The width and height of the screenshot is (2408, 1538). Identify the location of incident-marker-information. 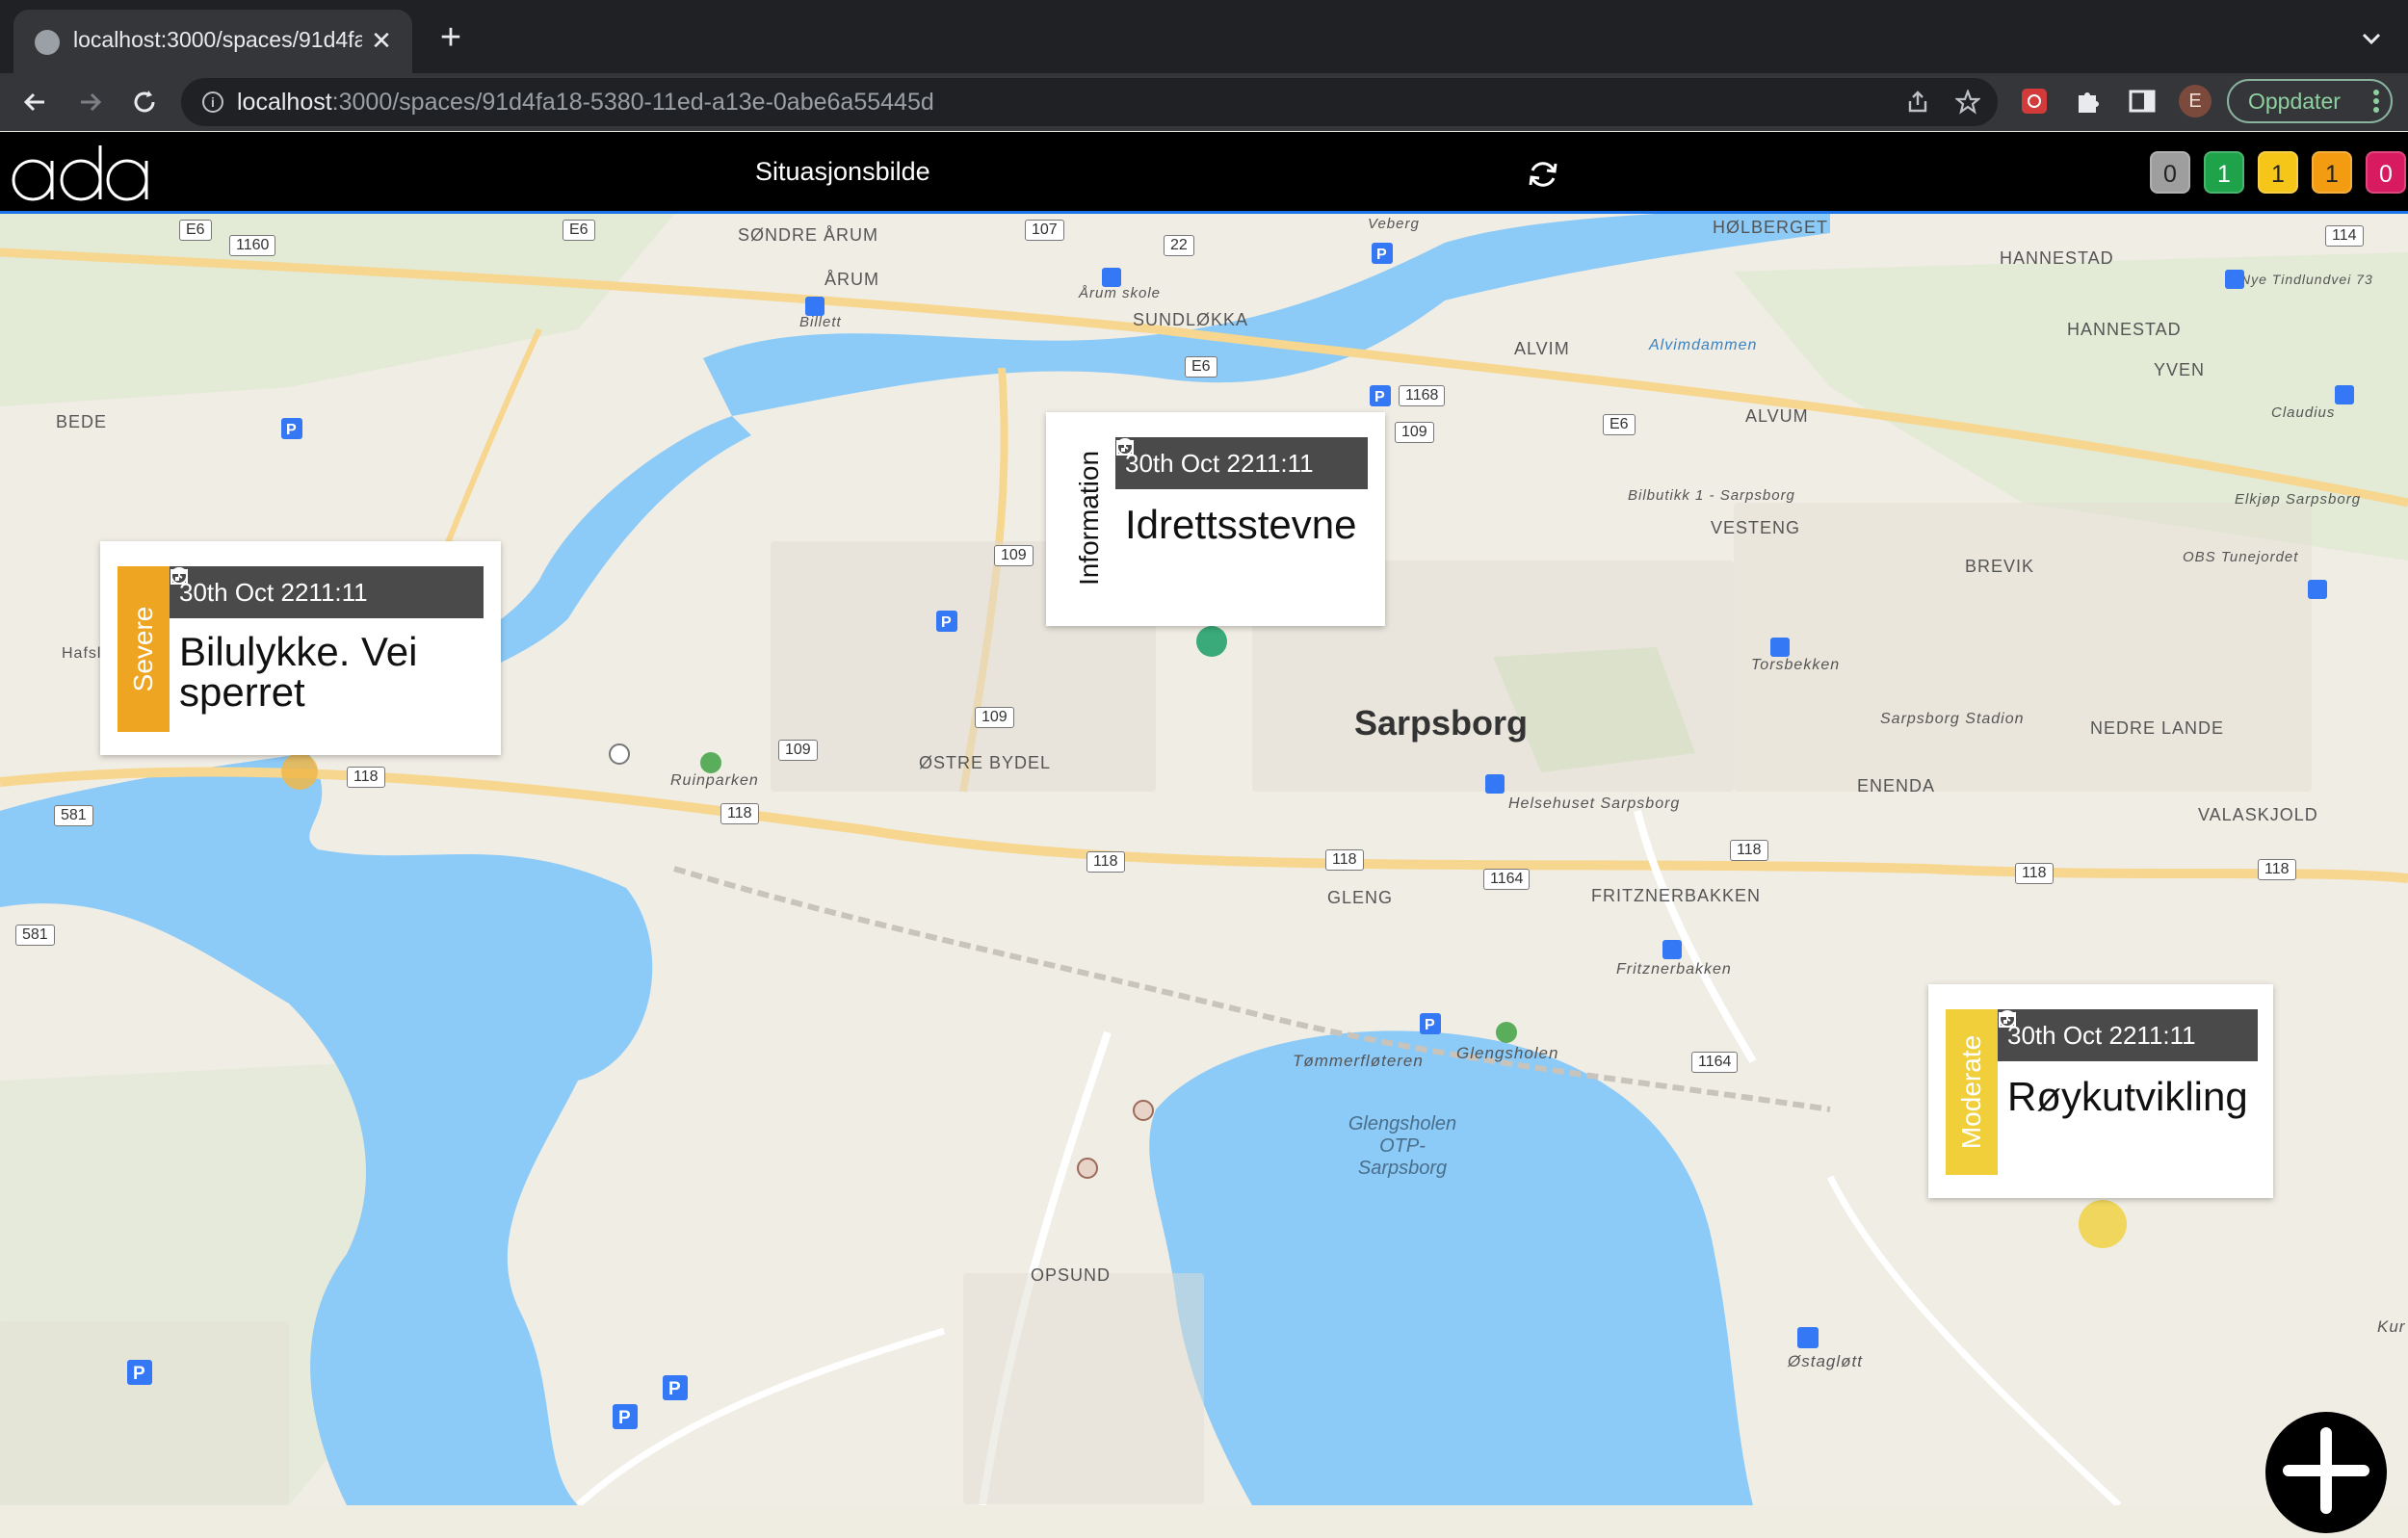
(1211, 641).